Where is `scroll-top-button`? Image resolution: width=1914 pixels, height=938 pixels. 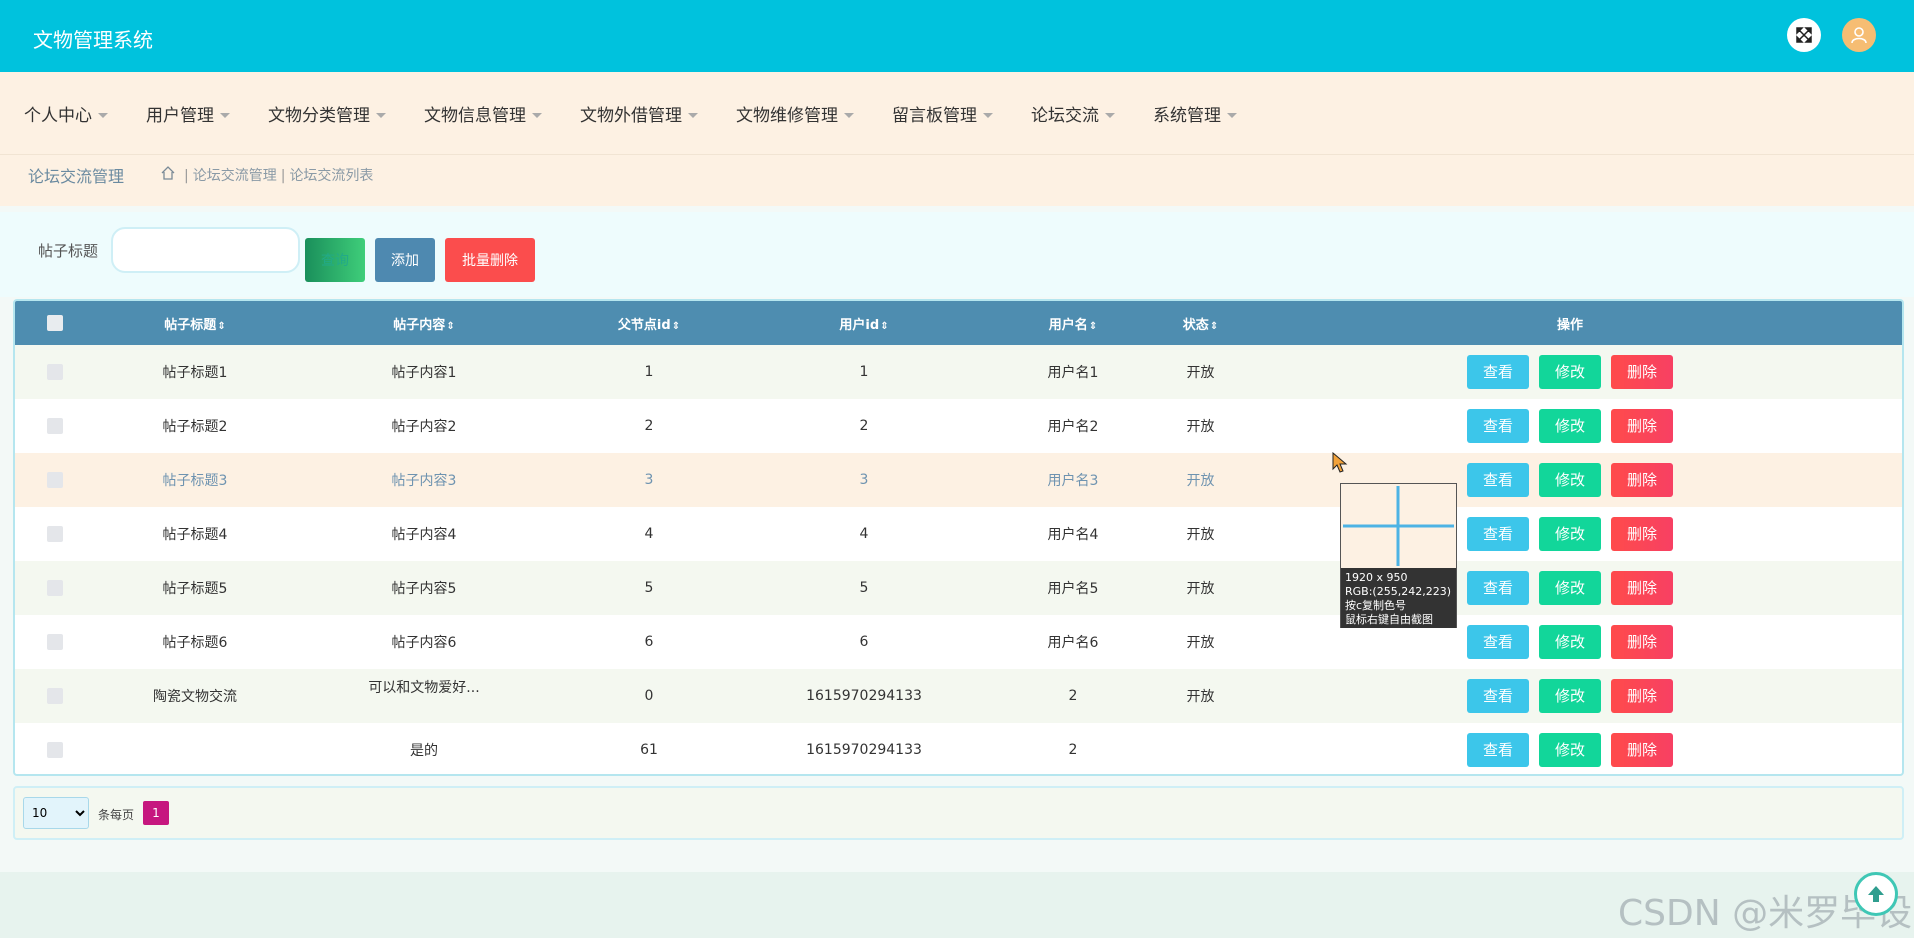
scroll-top-button is located at coordinates (1876, 894).